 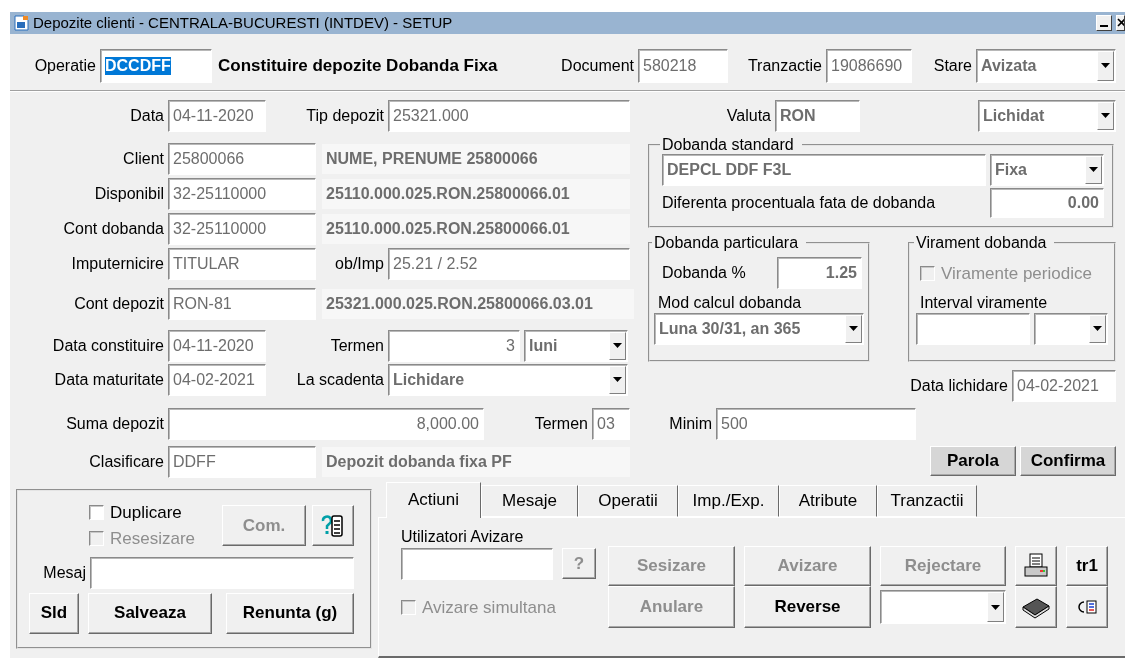 I want to click on text-field: 580218, so click(x=683, y=65).